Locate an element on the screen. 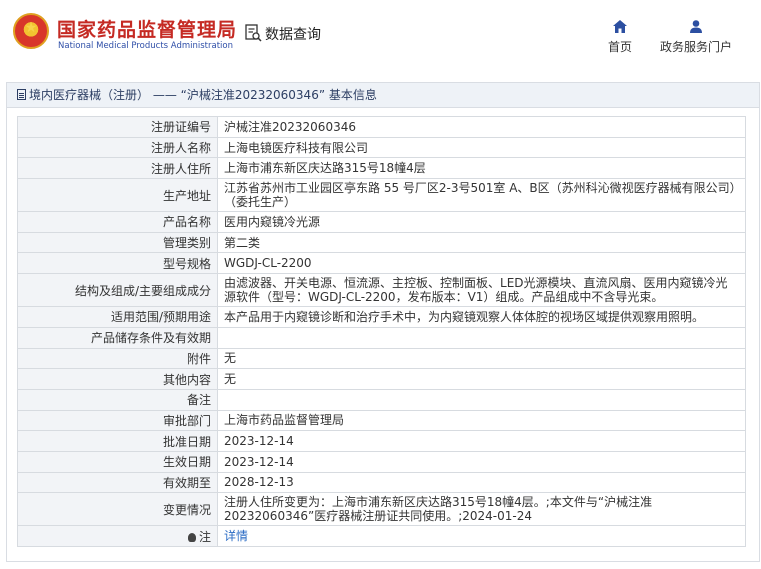 Image resolution: width=761 pixels, height=569 pixels. row-label: 注册人住所 is located at coordinates (117, 168).